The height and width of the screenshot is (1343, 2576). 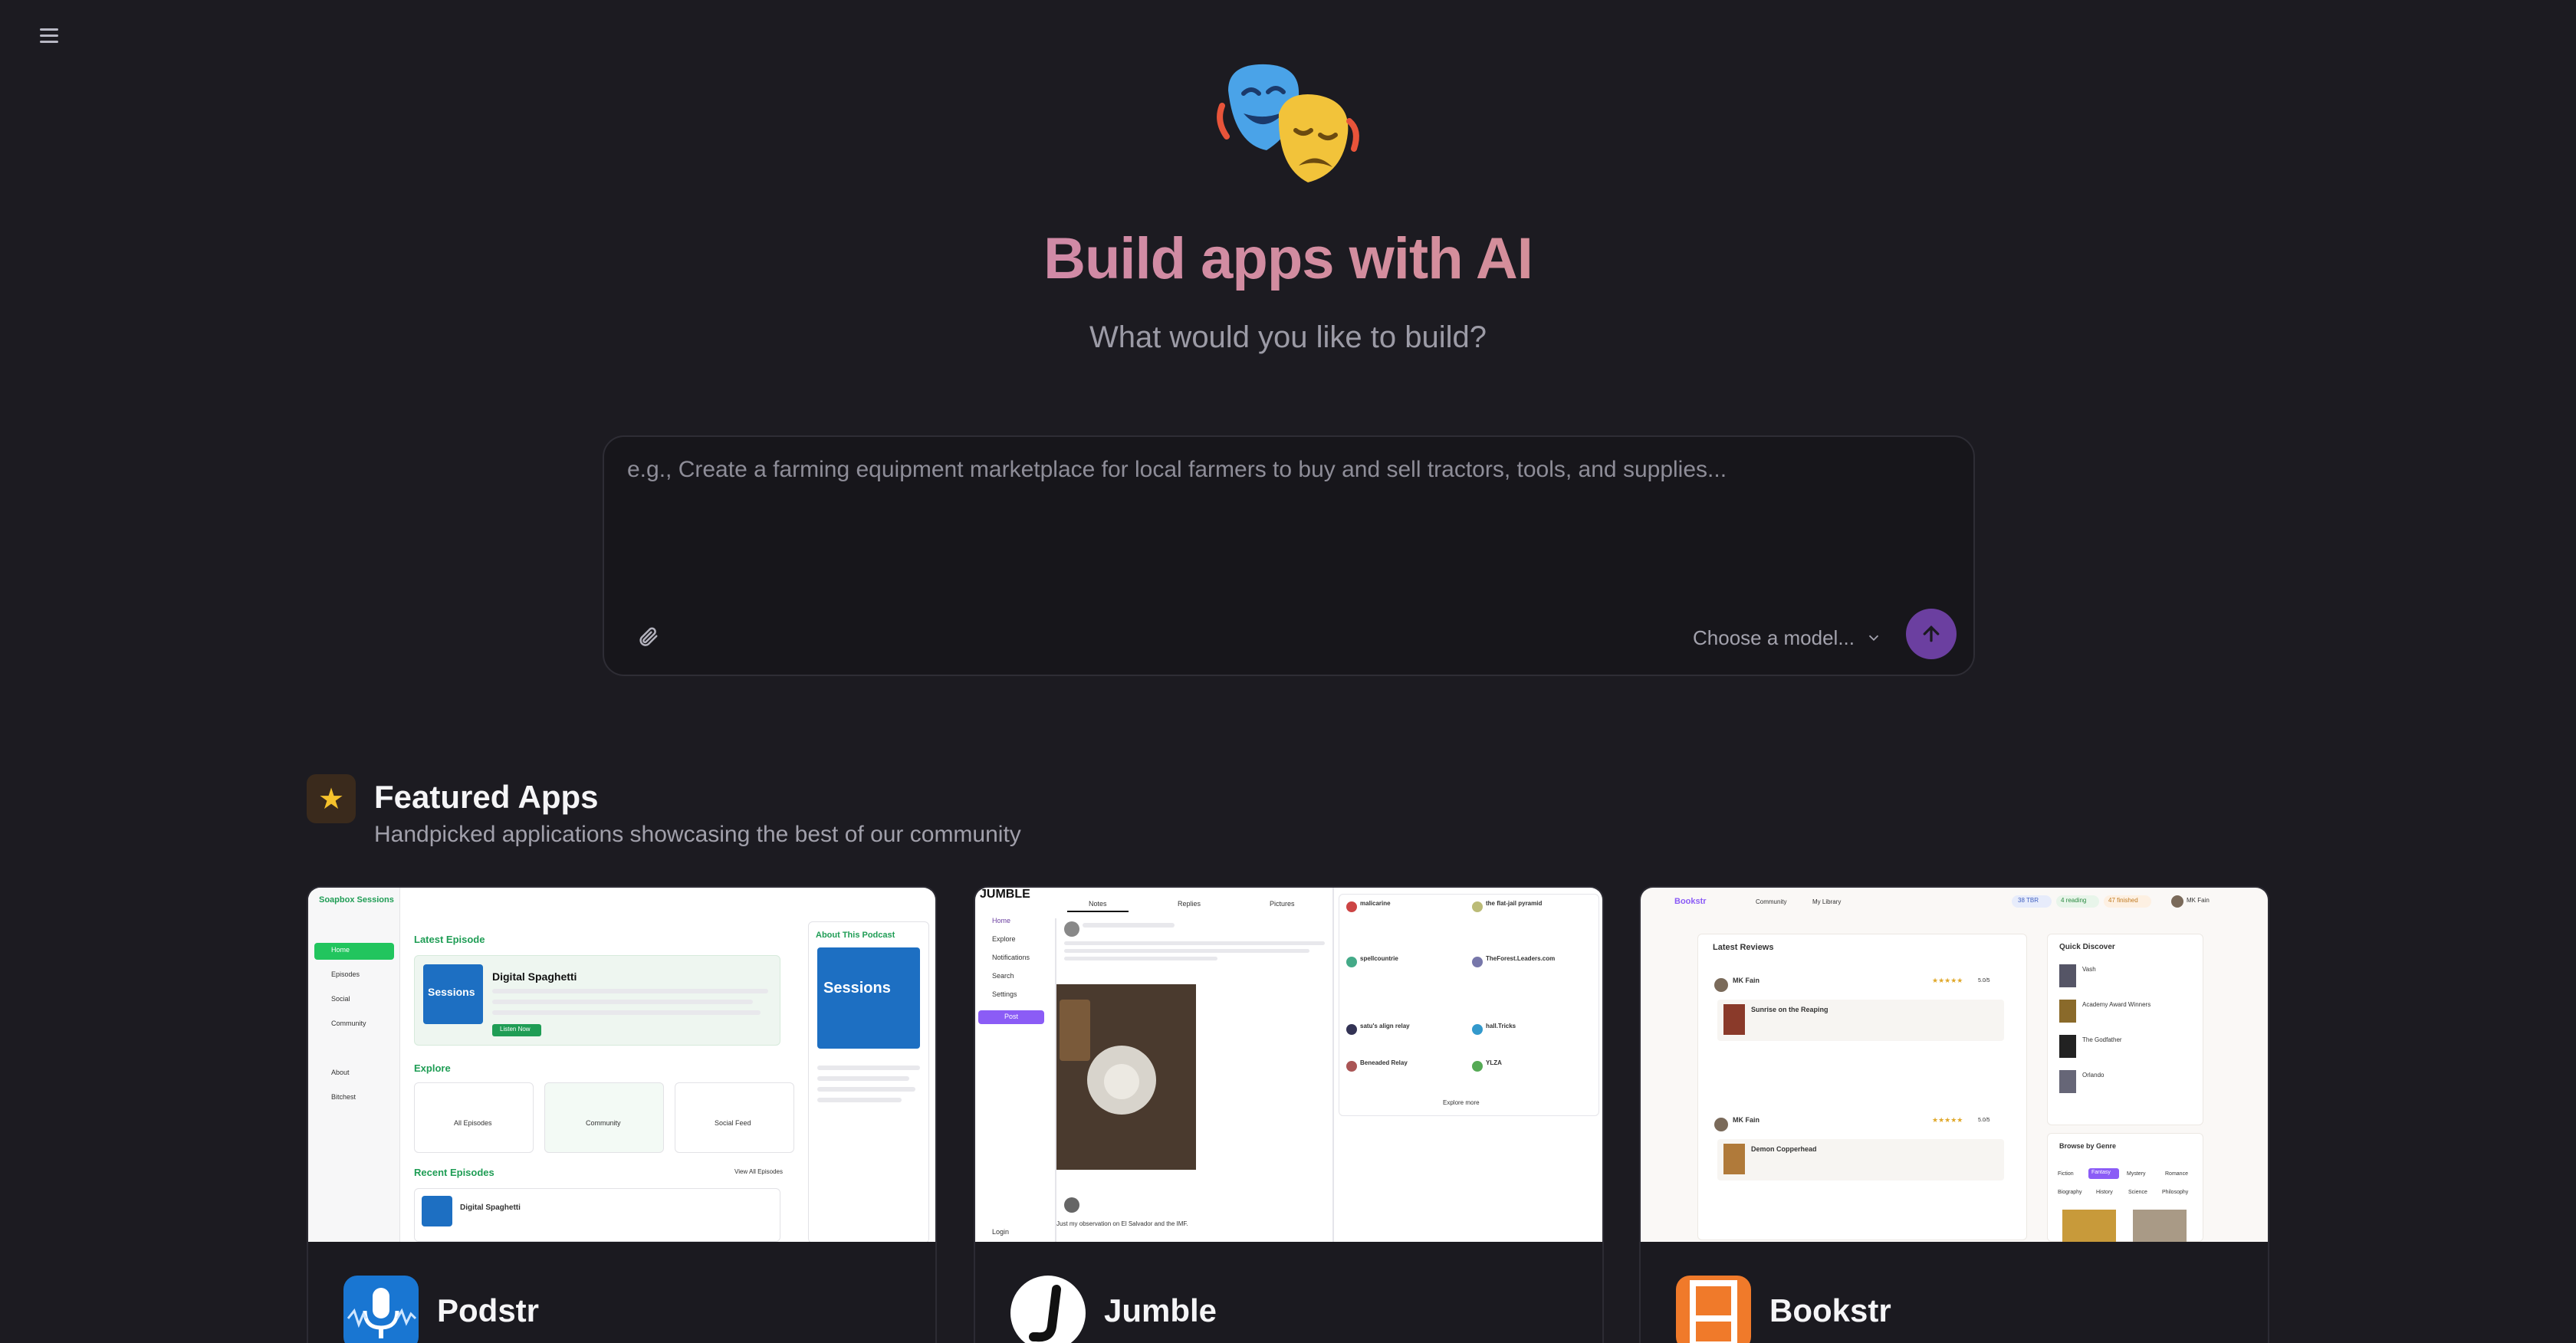 I want to click on jumble-suggested-user: Beneaded Relay, so click(x=1384, y=1063).